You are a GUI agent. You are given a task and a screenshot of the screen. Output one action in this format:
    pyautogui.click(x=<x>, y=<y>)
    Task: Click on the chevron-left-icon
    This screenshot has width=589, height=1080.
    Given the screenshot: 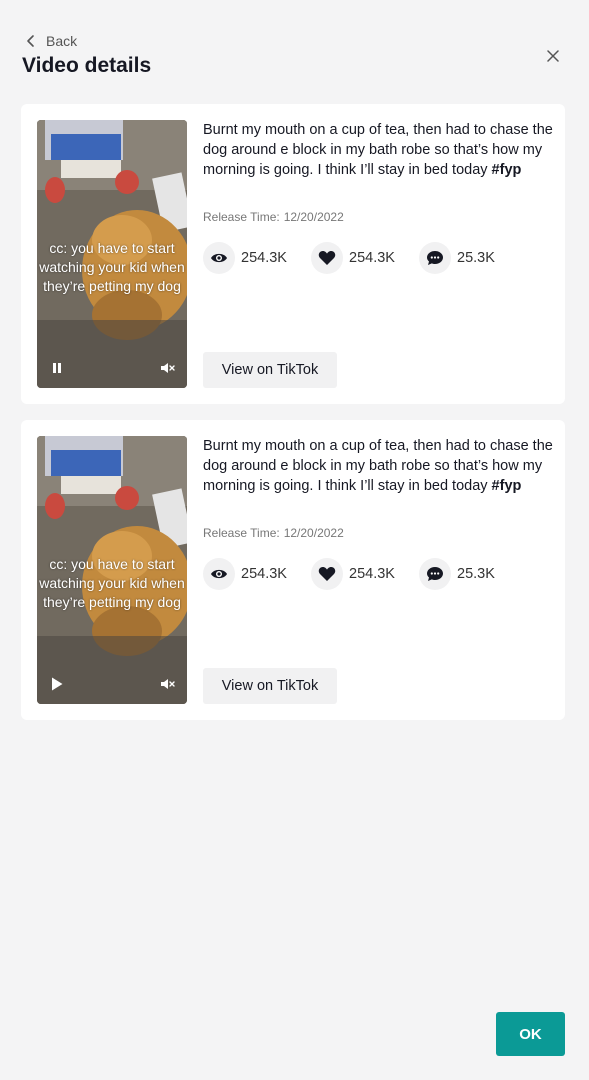 What is the action you would take?
    pyautogui.click(x=30, y=41)
    